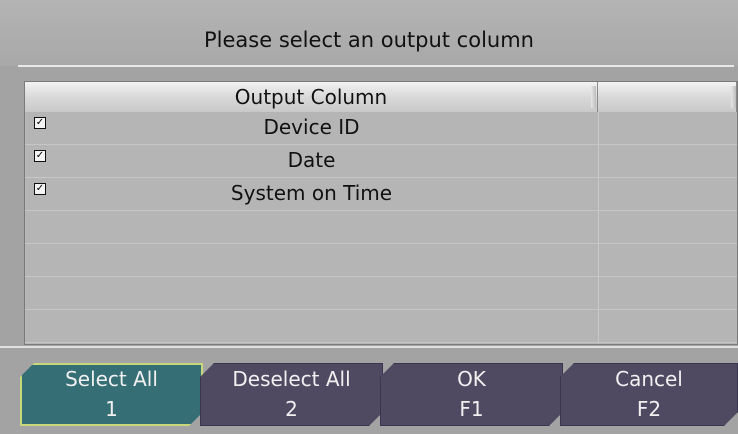 The height and width of the screenshot is (434, 738). I want to click on select-all-shortcut: 1, so click(111, 409).